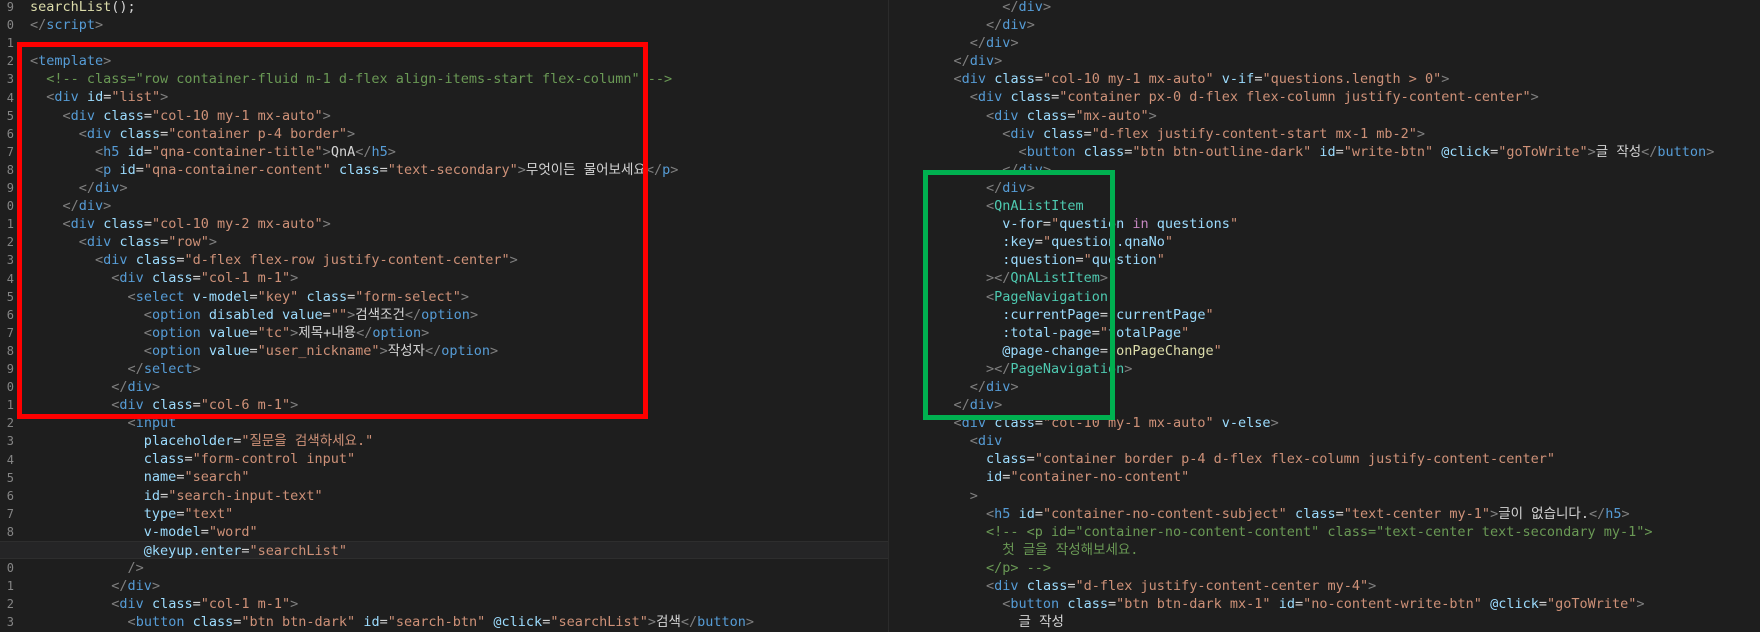 Image resolution: width=1760 pixels, height=632 pixels. Describe the element at coordinates (444, 423) in the screenshot. I see `code-line: <input` at that location.